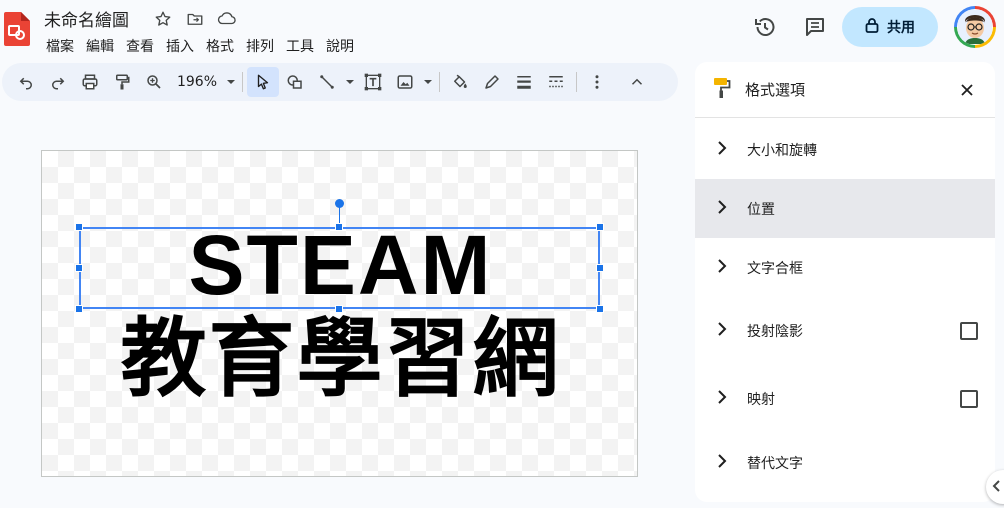  I want to click on chinese-title-text: 教育學習網, so click(339, 359).